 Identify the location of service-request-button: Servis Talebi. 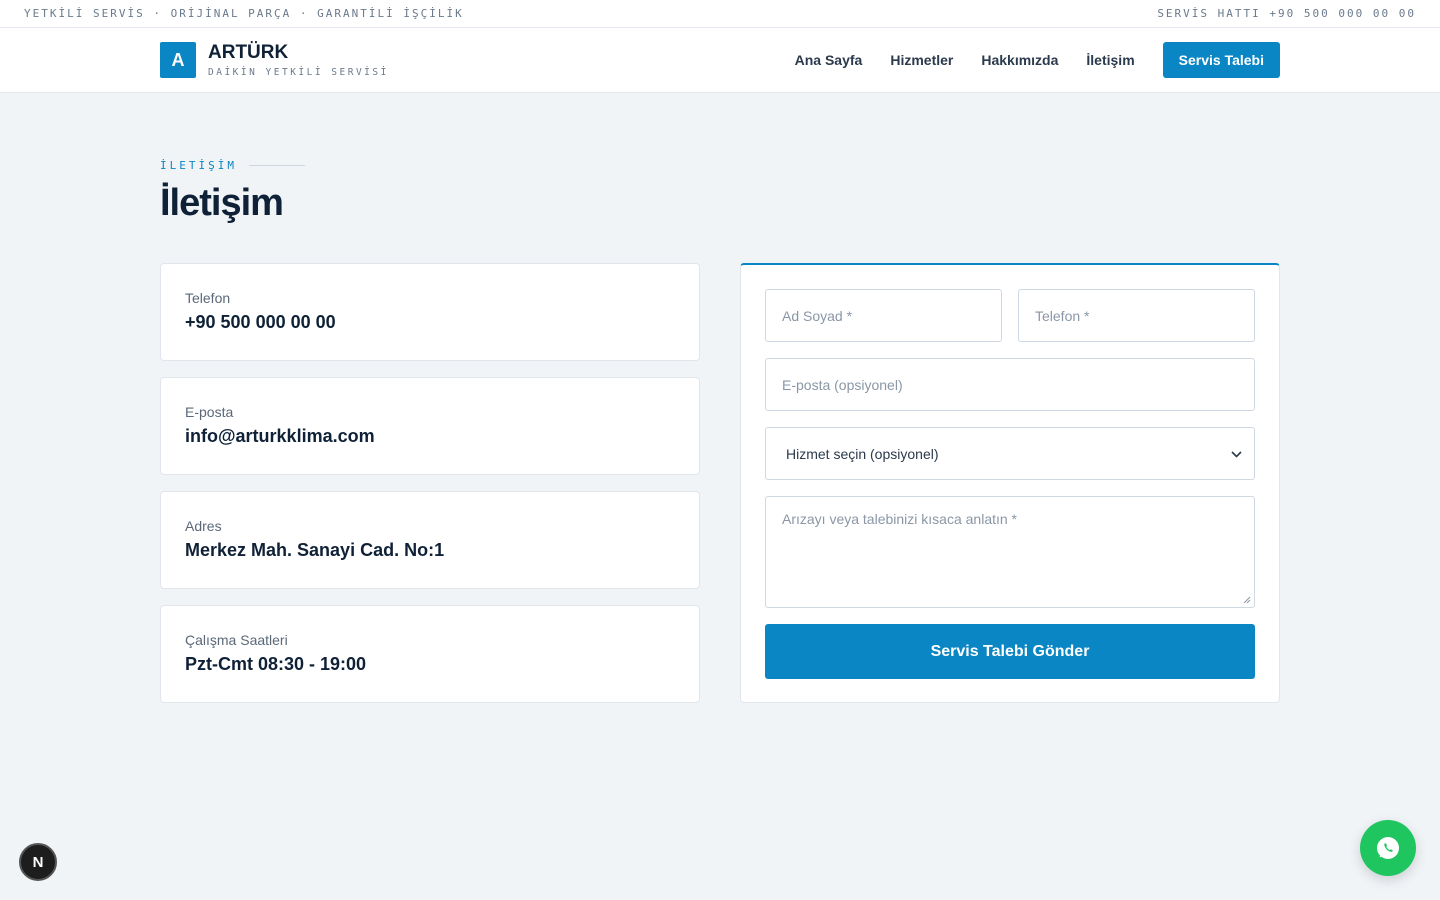
(1221, 60).